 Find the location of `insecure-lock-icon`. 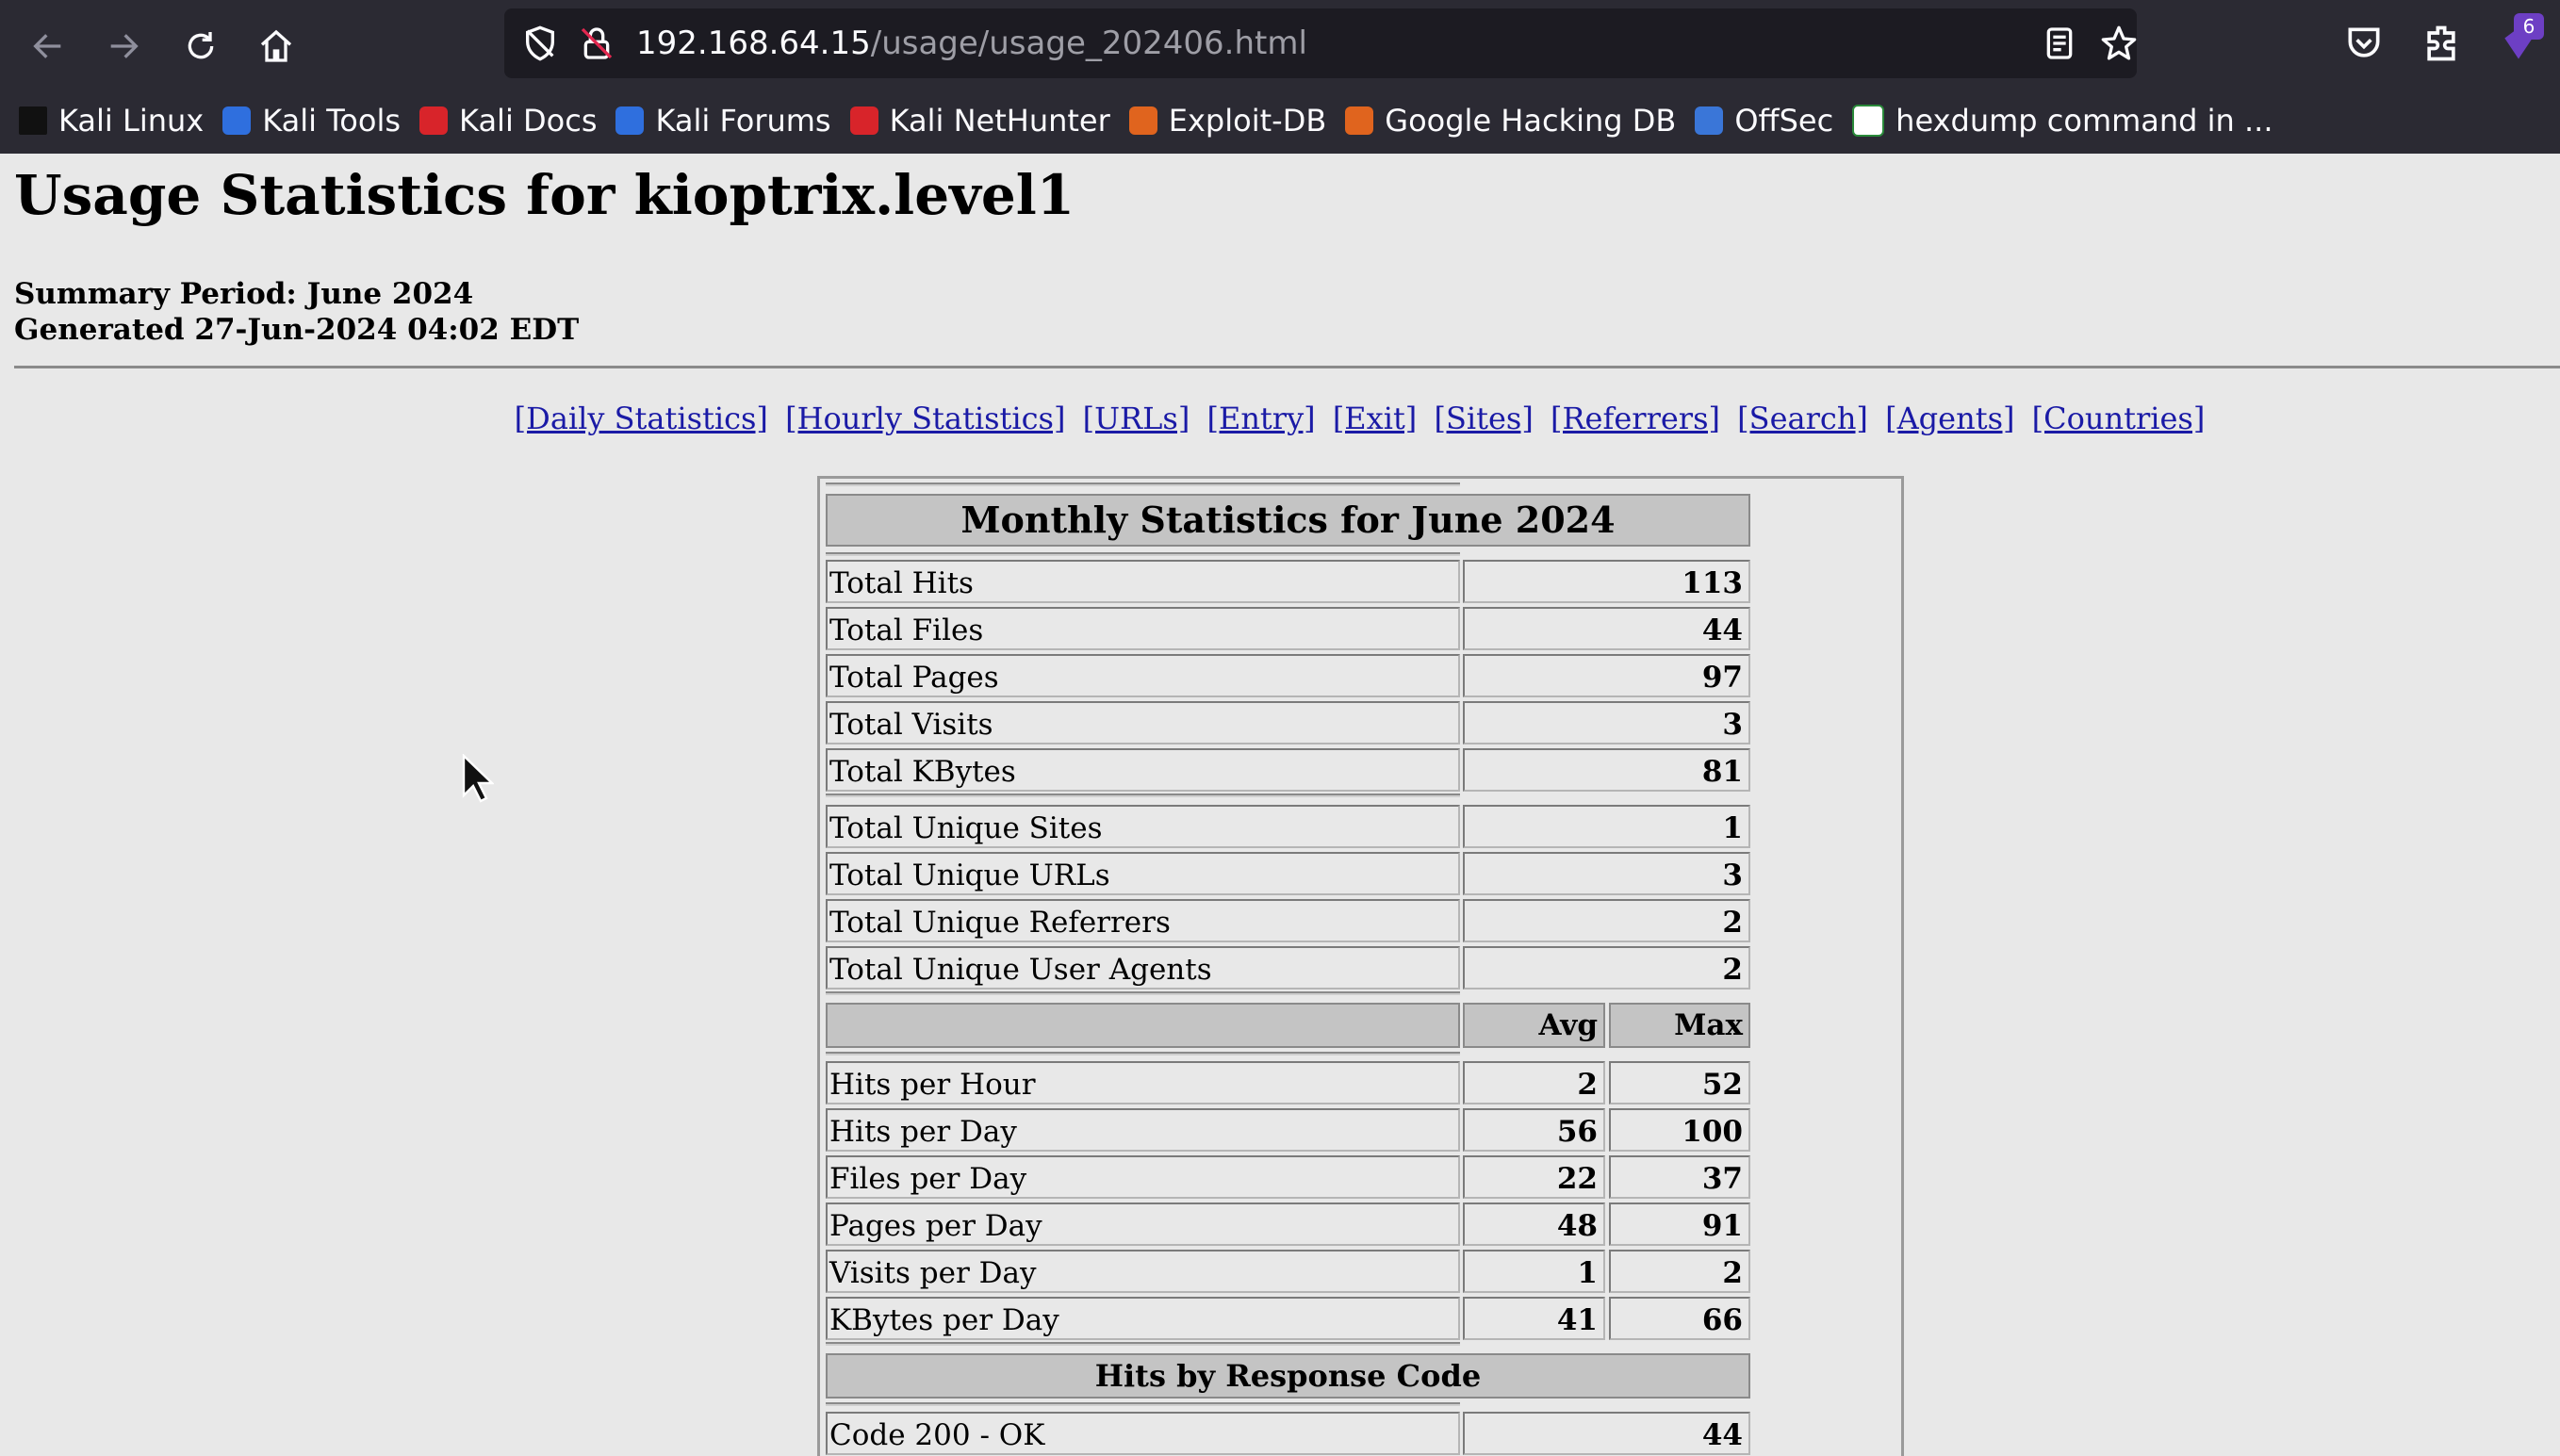

insecure-lock-icon is located at coordinates (597, 43).